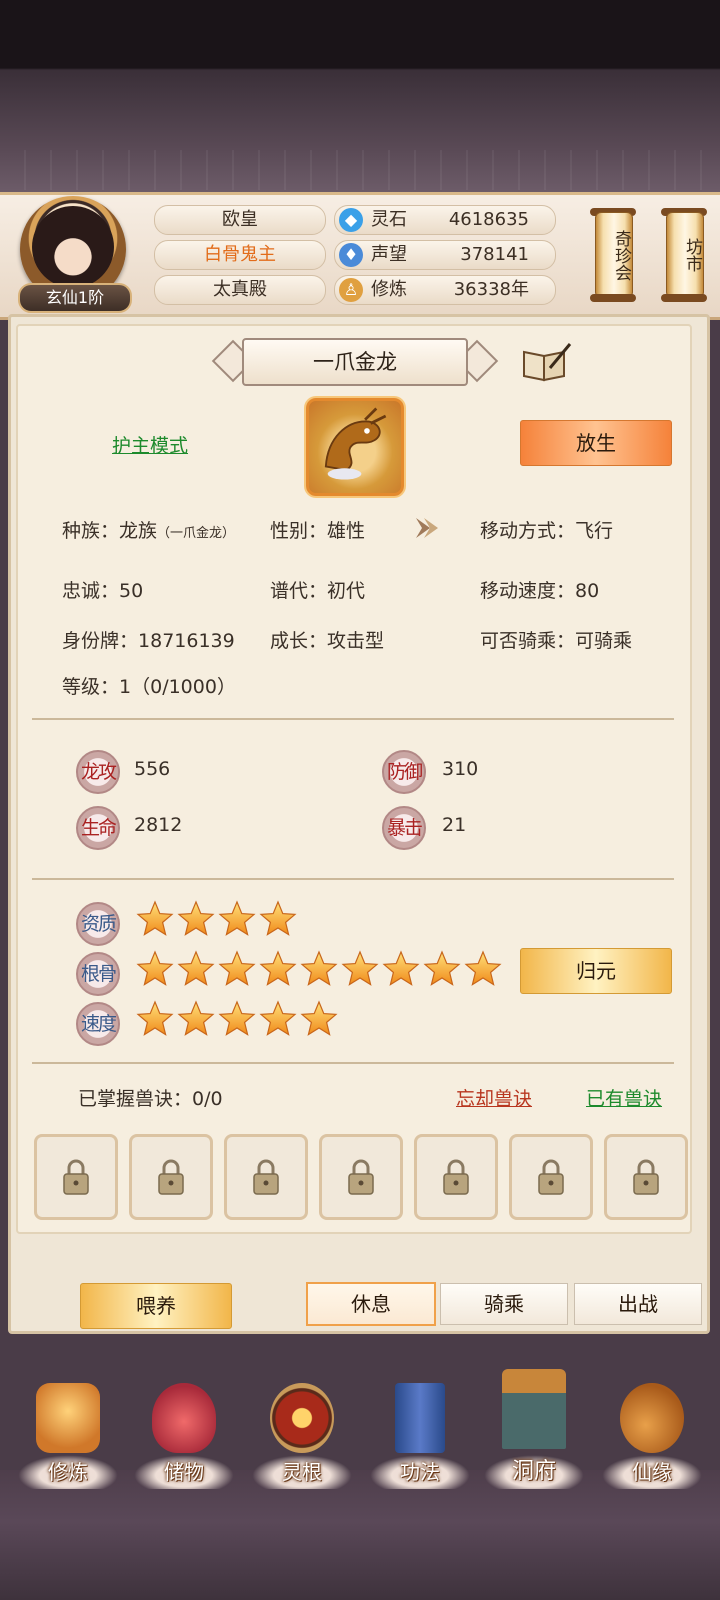 The image size is (720, 1600). Describe the element at coordinates (420, 1418) in the screenshot. I see `technique-book-icon` at that location.